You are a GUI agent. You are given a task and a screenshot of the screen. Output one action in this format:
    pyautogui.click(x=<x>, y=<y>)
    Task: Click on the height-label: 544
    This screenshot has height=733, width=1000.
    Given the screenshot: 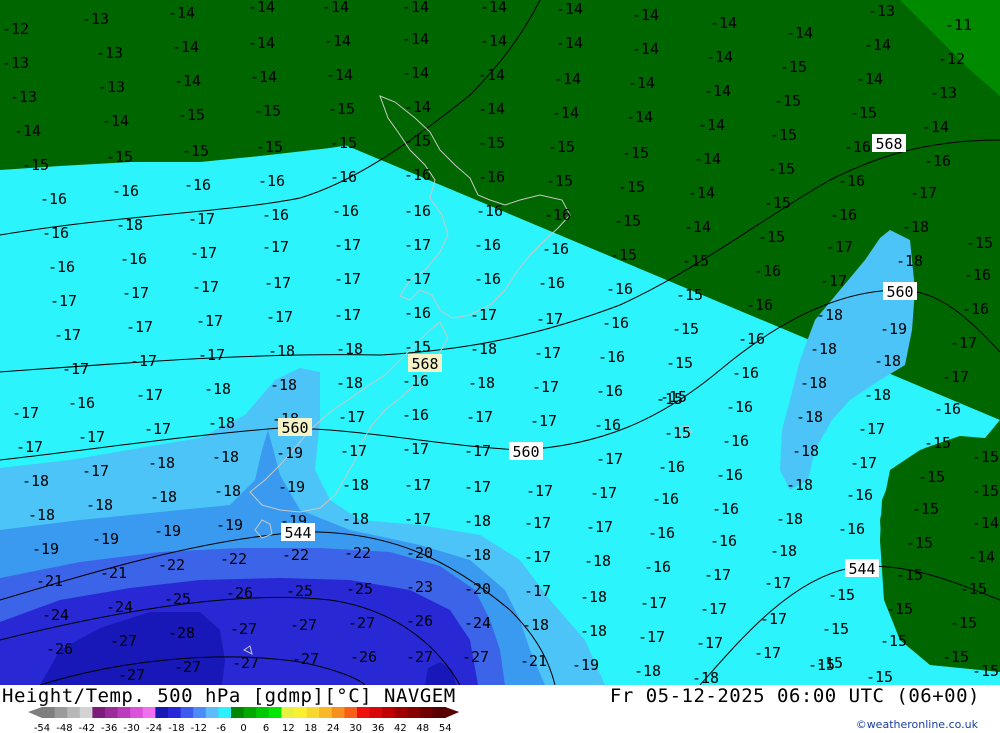 What is the action you would take?
    pyautogui.click(x=862, y=568)
    